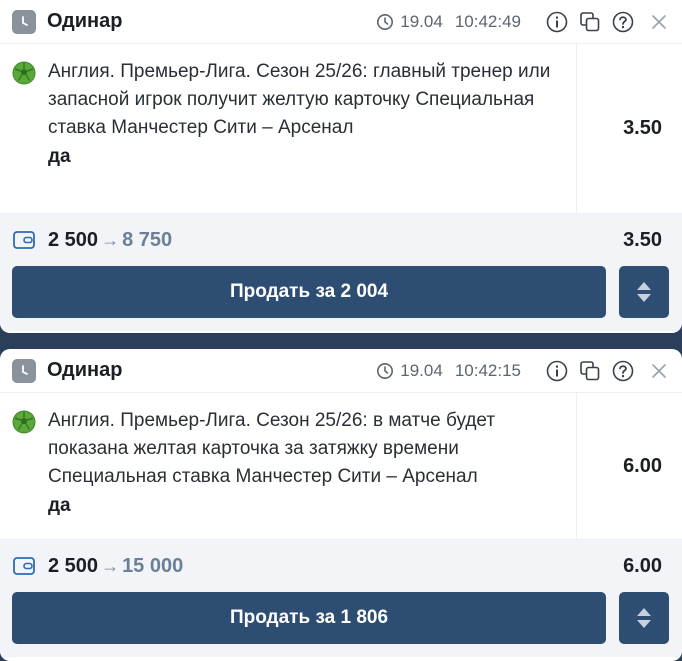 The height and width of the screenshot is (661, 682). Describe the element at coordinates (341, 566) in the screenshot. I see `bet-summary: 2 500 → 15 000 6.00` at that location.